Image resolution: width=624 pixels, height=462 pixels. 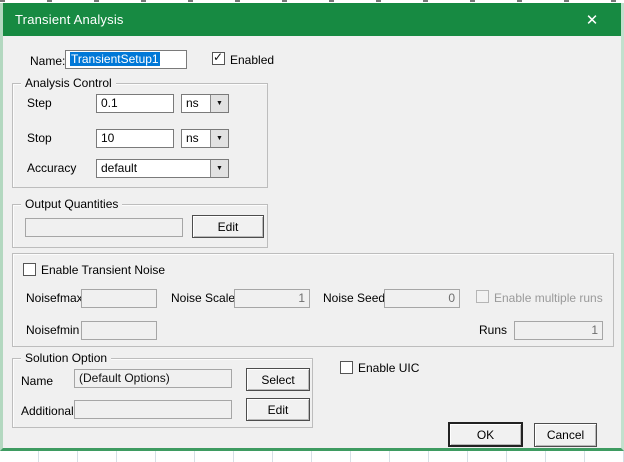 I want to click on accuracy-label: Accuracy, so click(x=52, y=168).